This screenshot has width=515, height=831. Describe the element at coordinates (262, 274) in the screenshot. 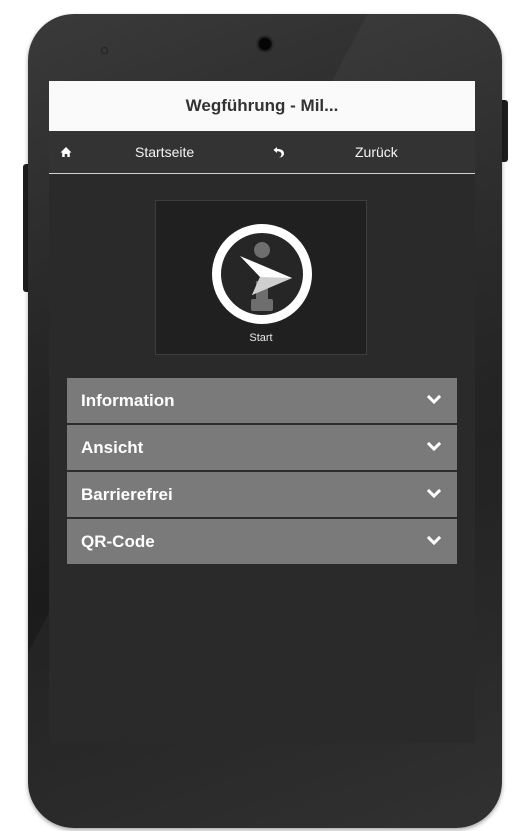

I see `start-navigation-icon` at that location.